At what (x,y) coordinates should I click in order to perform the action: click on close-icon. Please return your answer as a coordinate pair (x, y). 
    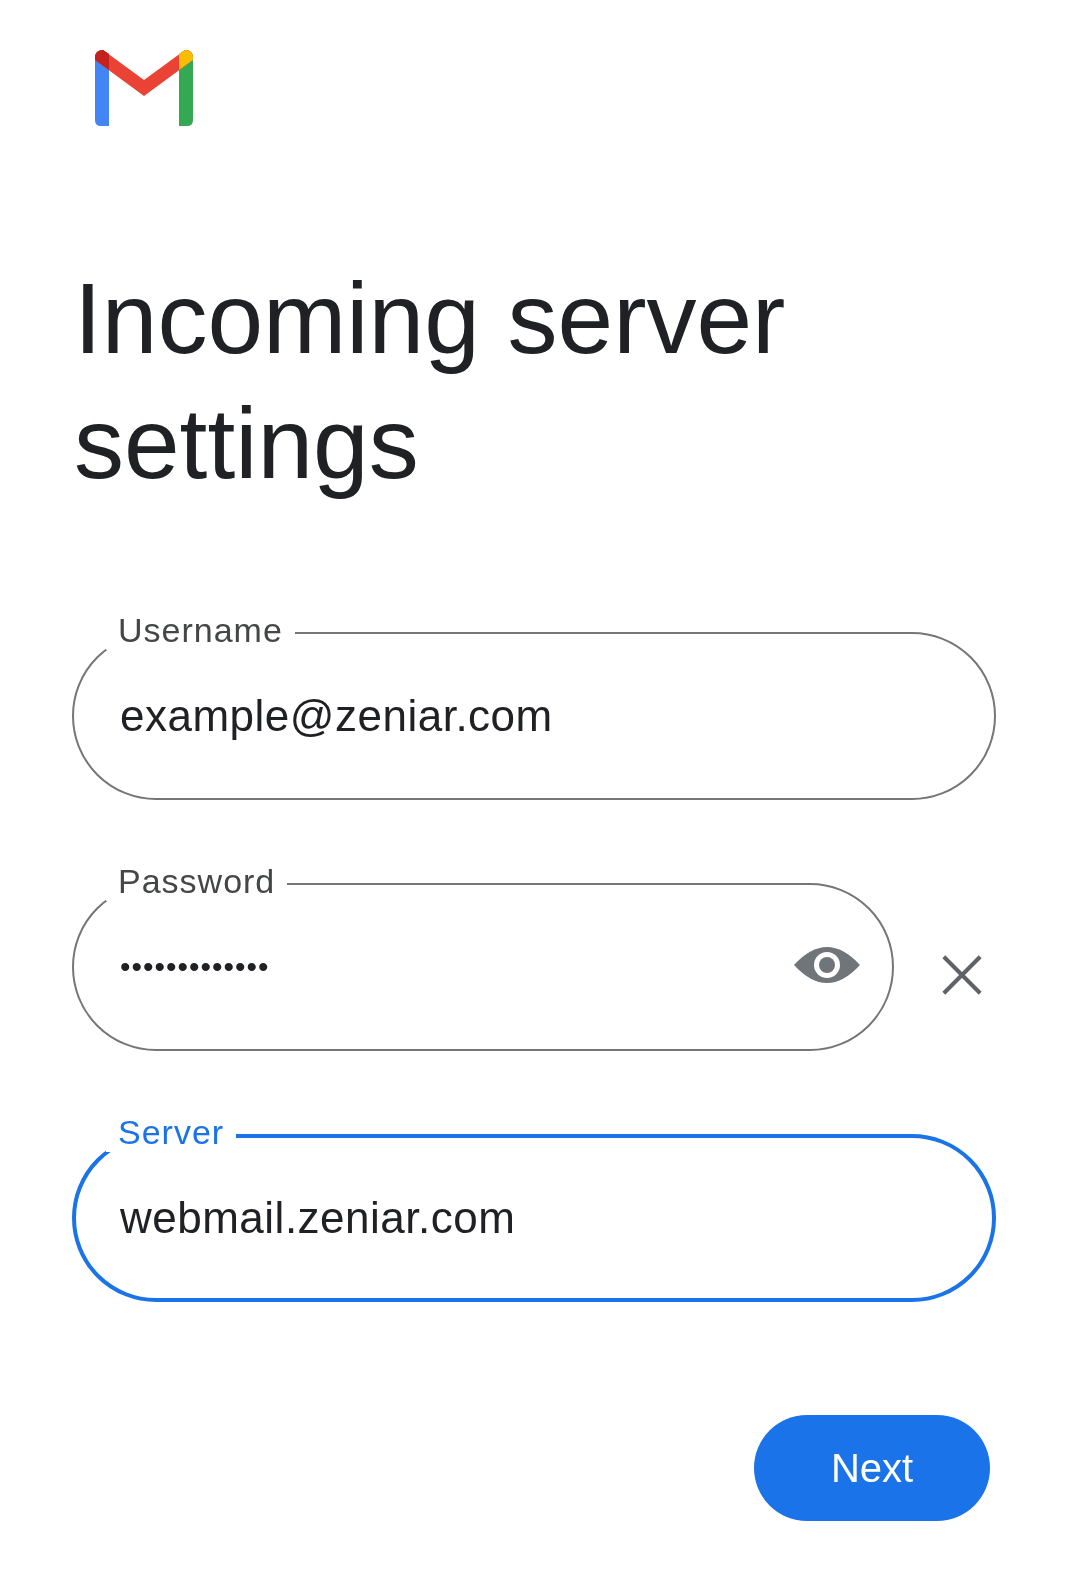
    Looking at the image, I should click on (962, 975).